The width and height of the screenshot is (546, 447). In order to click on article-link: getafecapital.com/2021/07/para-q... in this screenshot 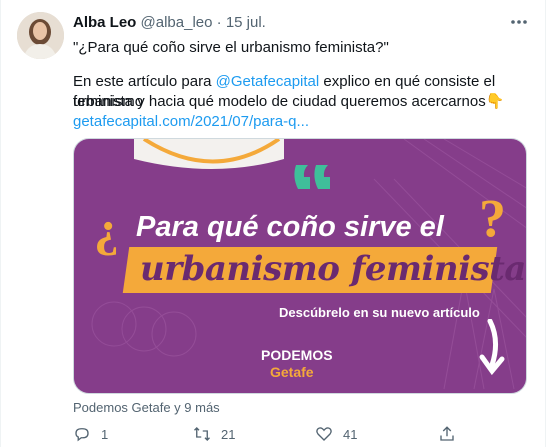, I will do `click(303, 122)`.